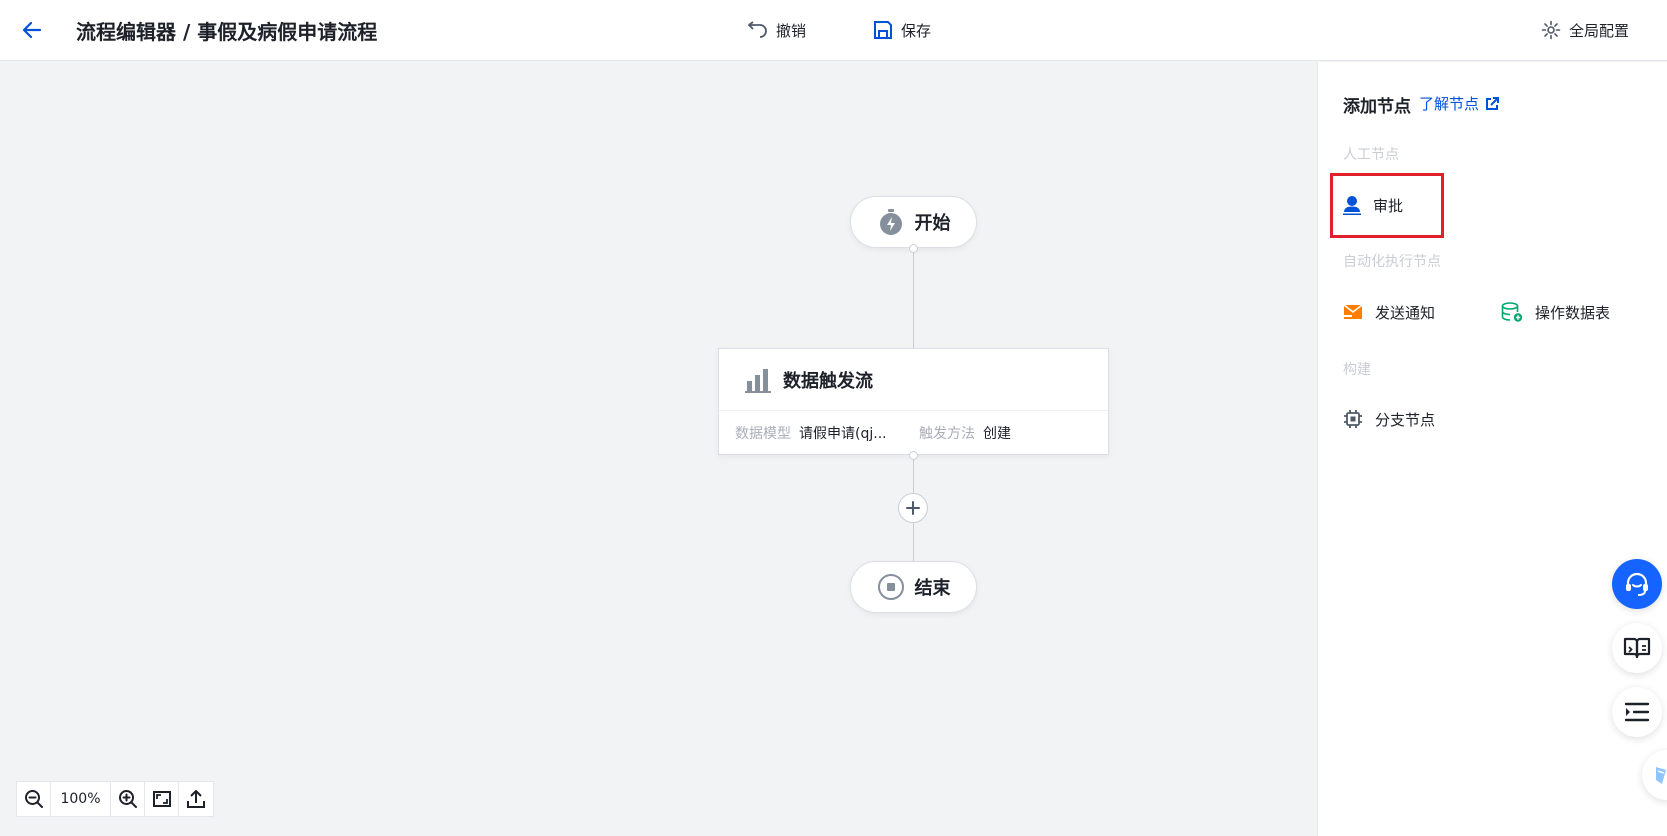  I want to click on config-label: 全局配置, so click(1599, 30).